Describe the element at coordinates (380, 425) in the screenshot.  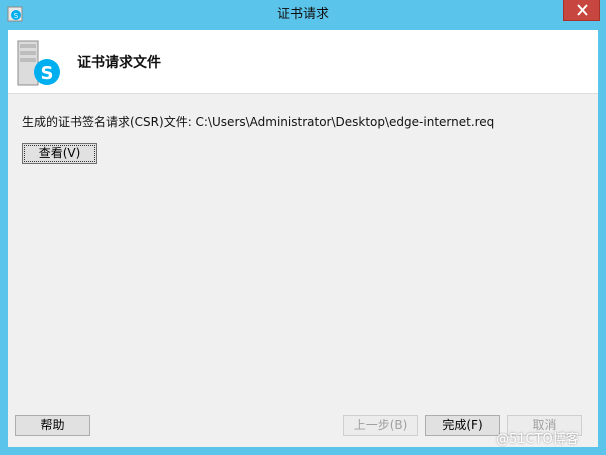
I see `back-button: 上一步(B)` at that location.